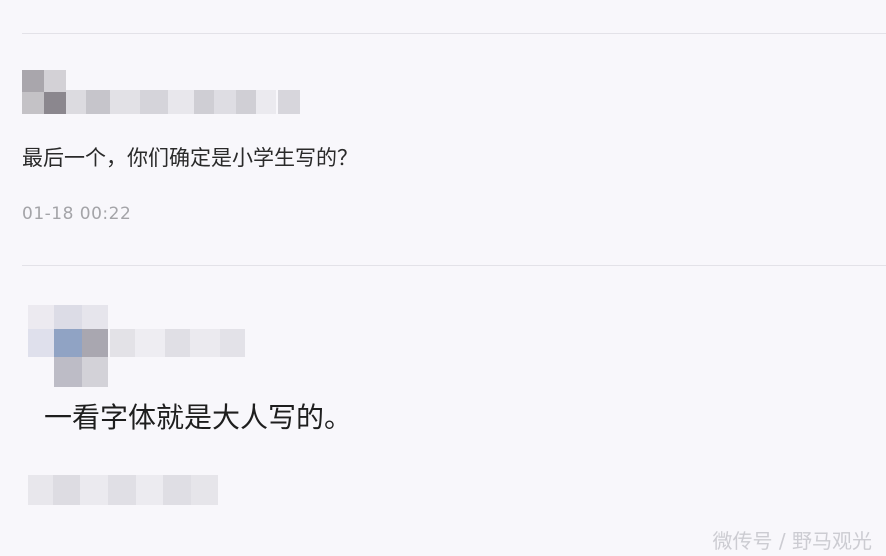 The width and height of the screenshot is (886, 556). Describe the element at coordinates (77, 214) in the screenshot. I see `comment-timestamp: 01-18 00:22` at that location.